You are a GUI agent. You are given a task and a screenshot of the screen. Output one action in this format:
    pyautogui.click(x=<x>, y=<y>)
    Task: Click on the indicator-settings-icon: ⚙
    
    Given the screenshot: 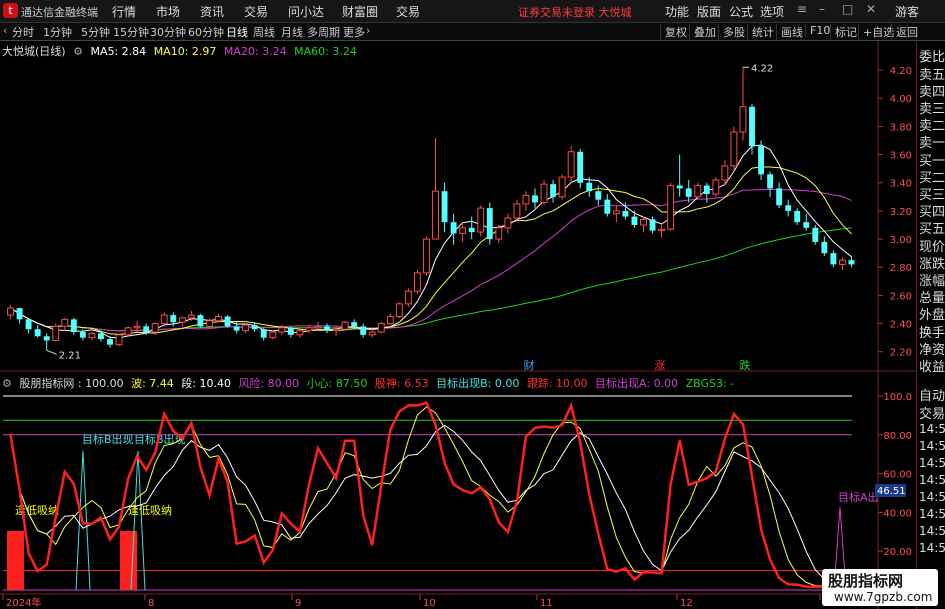 What is the action you would take?
    pyautogui.click(x=7, y=383)
    